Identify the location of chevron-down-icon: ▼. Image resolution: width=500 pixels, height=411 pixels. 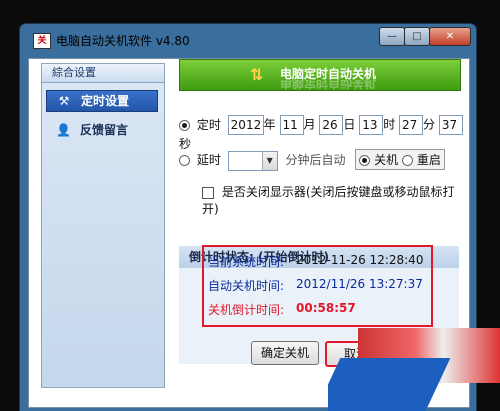
(269, 160).